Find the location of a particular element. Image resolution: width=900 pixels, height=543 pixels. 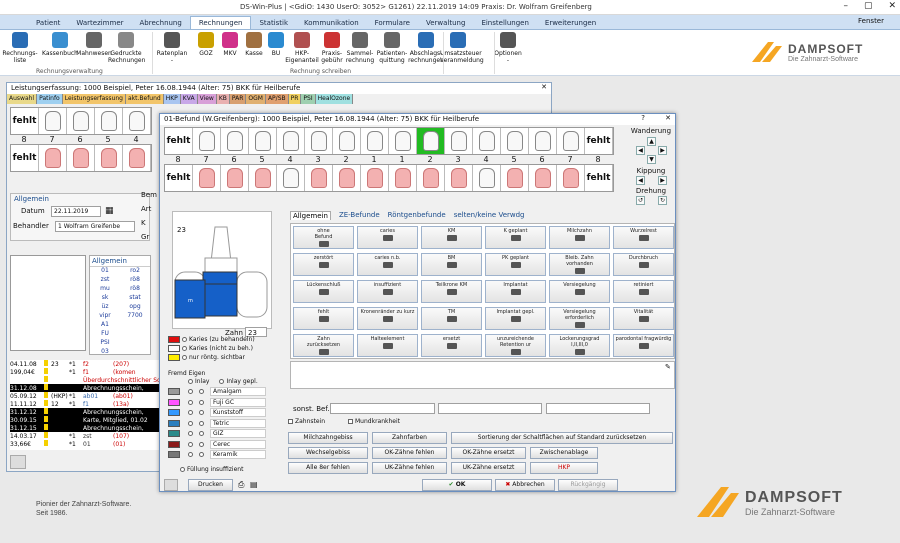

leistung-tab: KB is located at coordinates (223, 99).